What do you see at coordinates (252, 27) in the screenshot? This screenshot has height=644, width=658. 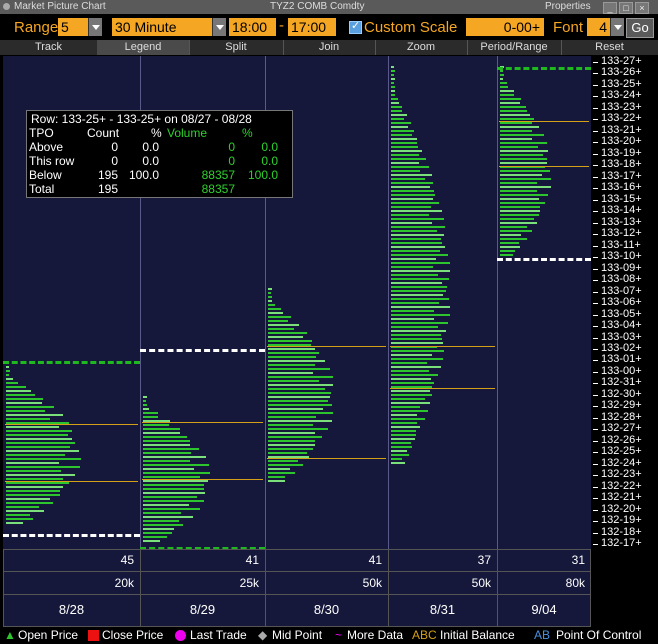 I see `start-time-input: 18:00` at bounding box center [252, 27].